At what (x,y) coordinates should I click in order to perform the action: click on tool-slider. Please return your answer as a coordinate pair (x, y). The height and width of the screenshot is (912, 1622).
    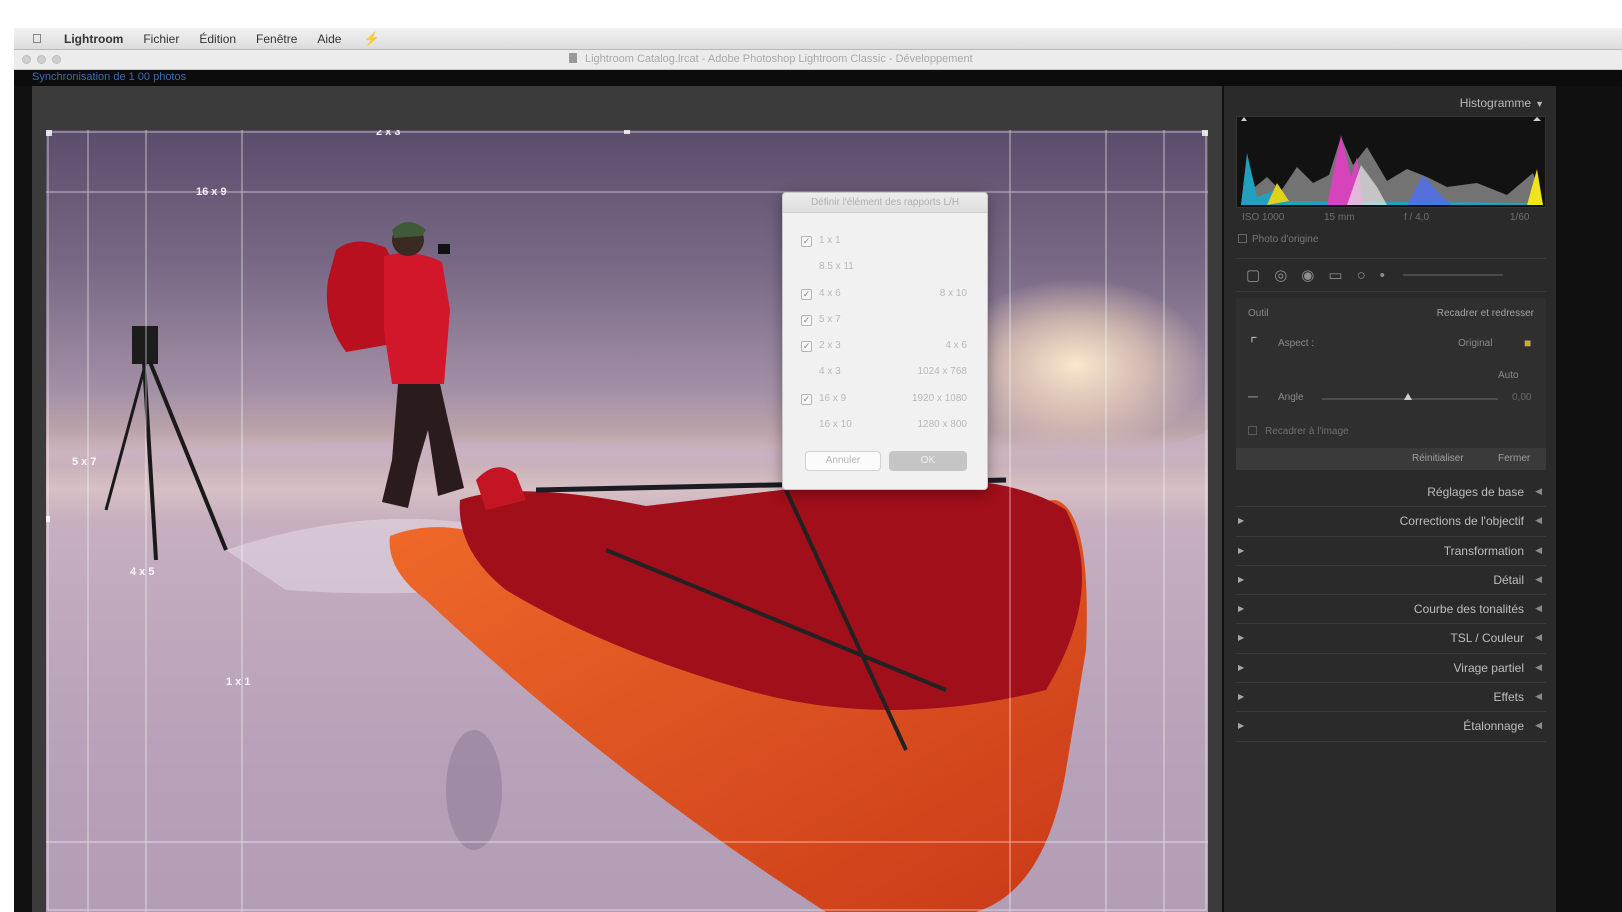
    Looking at the image, I should click on (1452, 275).